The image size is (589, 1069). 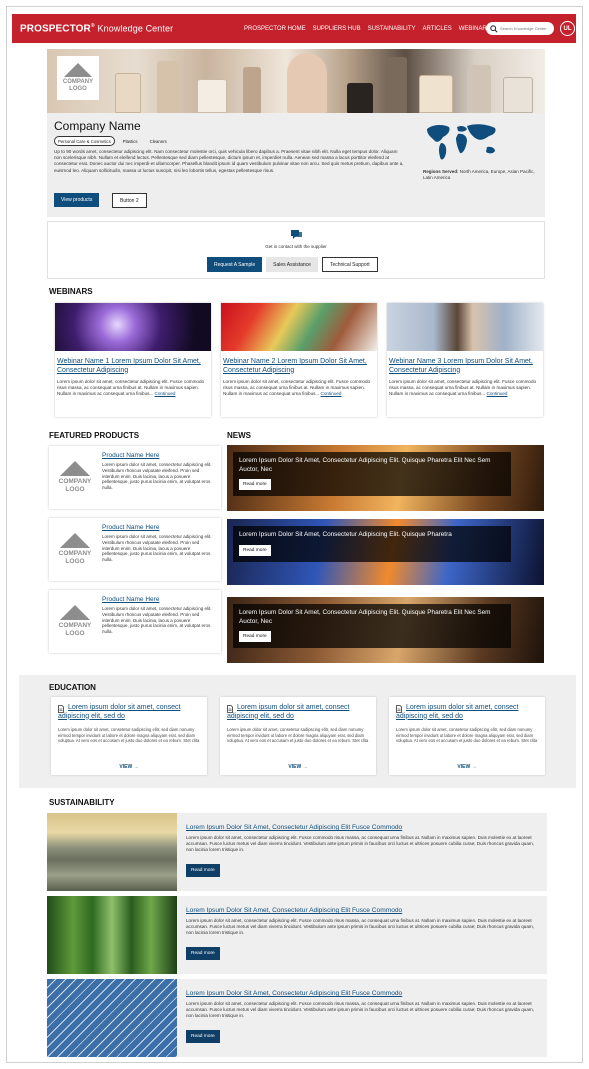 I want to click on nav-prospector-home: PROSPECTOR HOME, so click(x=275, y=29).